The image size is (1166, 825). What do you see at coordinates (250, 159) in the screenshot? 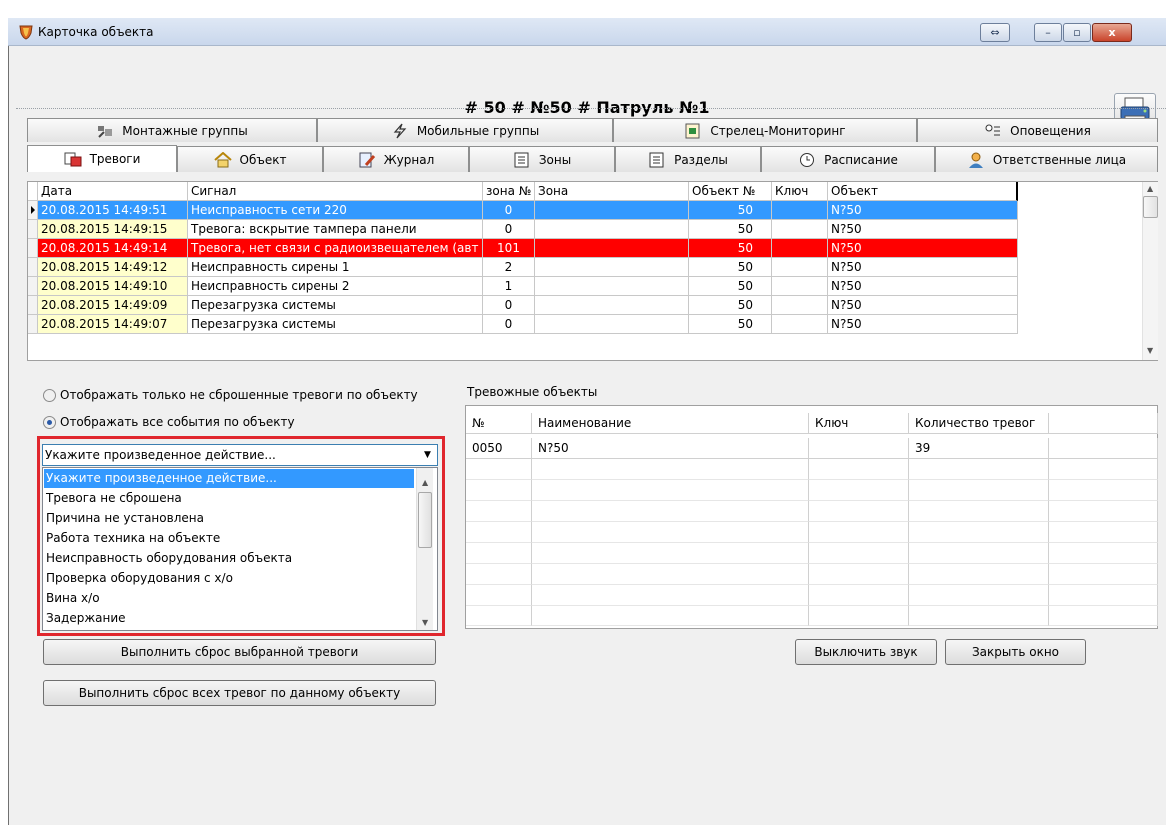
I see `tab-object: Объект` at bounding box center [250, 159].